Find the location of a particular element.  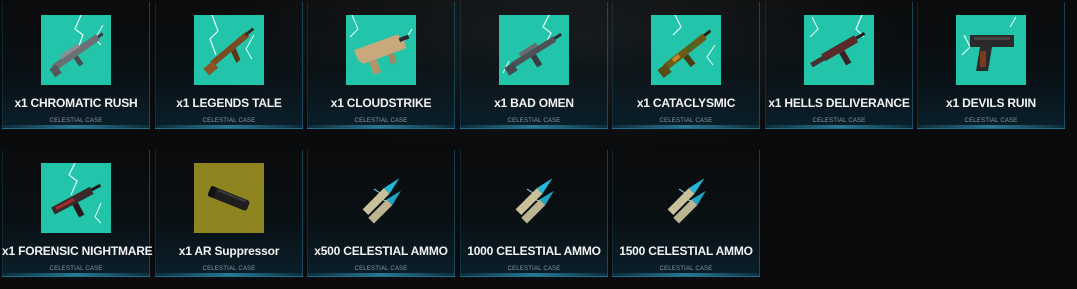

smg-icon is located at coordinates (839, 50).